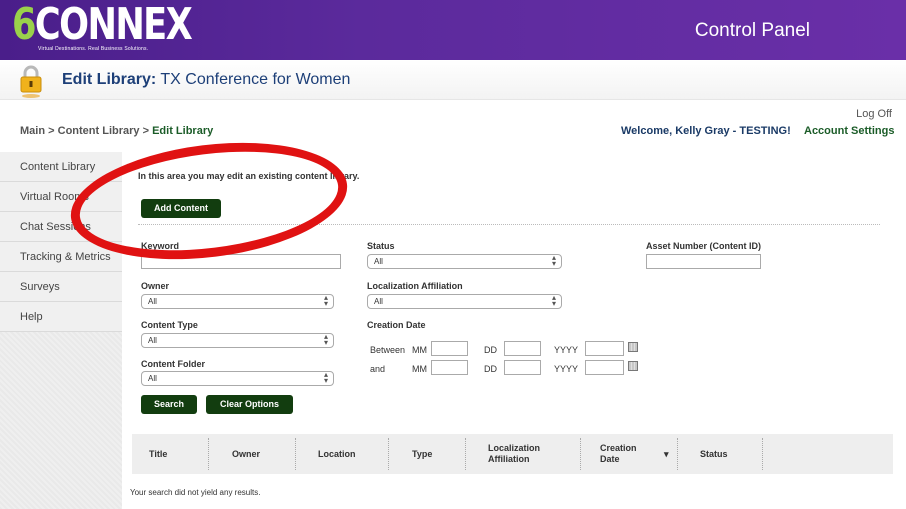  Describe the element at coordinates (509, 224) in the screenshot. I see `divider` at that location.